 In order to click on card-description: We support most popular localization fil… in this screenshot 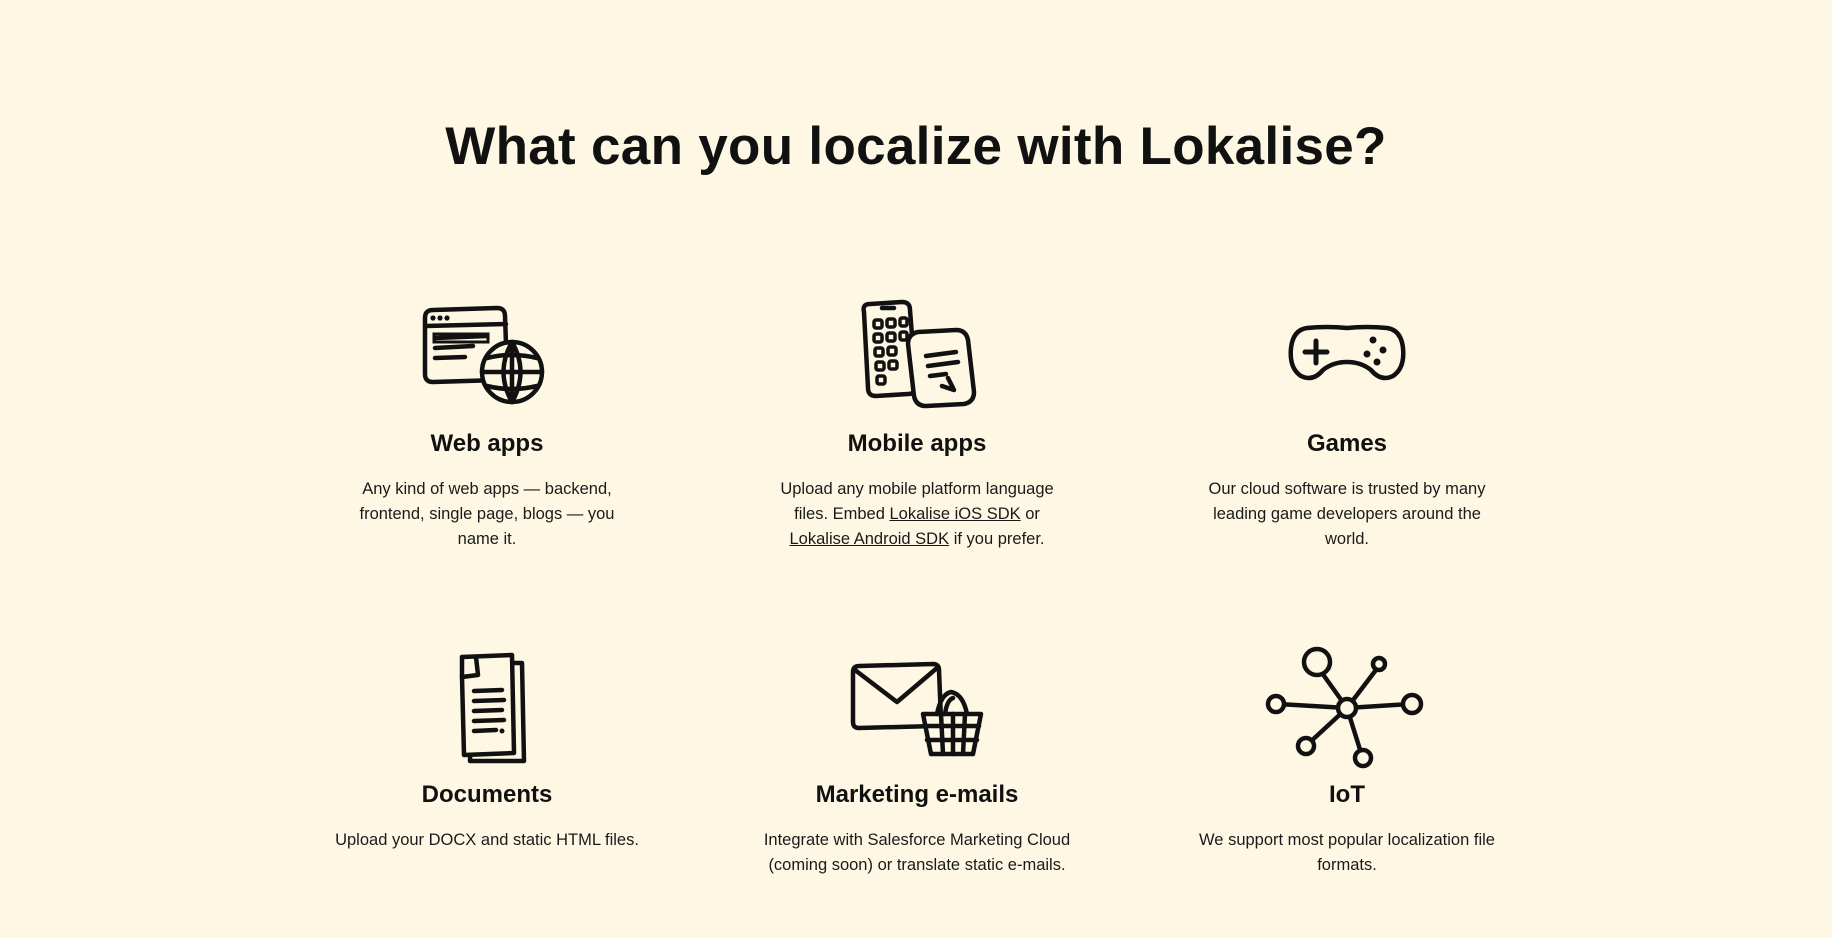, I will do `click(1347, 852)`.